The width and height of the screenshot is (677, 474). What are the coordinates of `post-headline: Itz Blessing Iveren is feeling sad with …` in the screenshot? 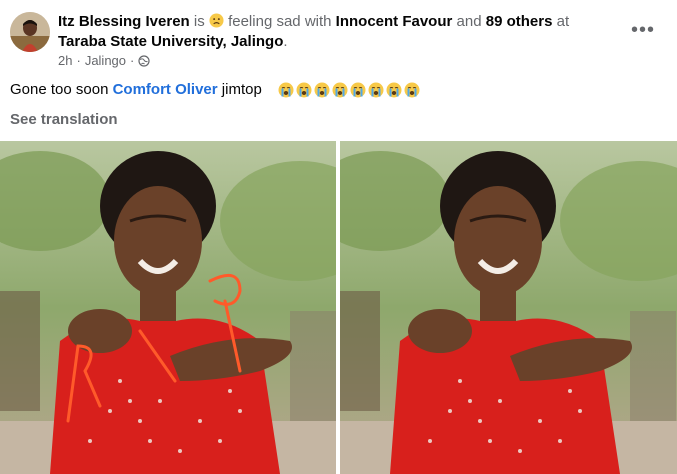 It's located at (338, 32).